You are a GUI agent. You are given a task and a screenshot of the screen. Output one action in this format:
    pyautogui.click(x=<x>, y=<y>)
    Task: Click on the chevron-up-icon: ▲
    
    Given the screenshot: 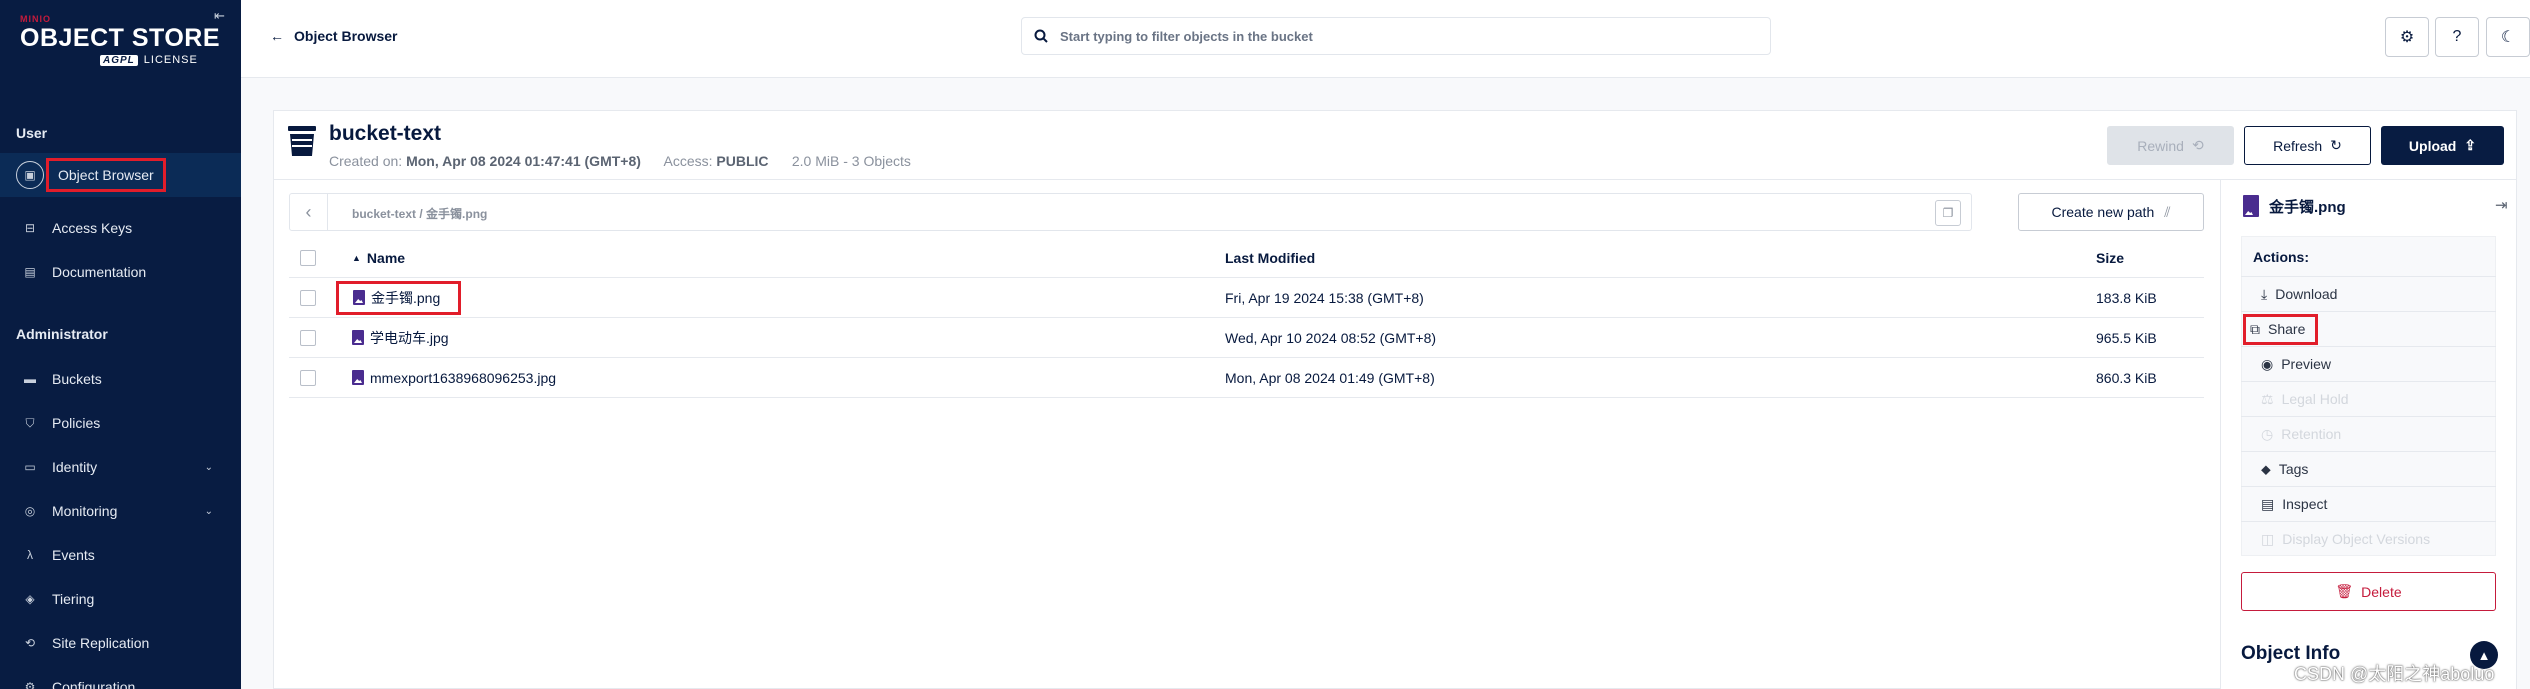 What is the action you would take?
    pyautogui.click(x=2484, y=655)
    